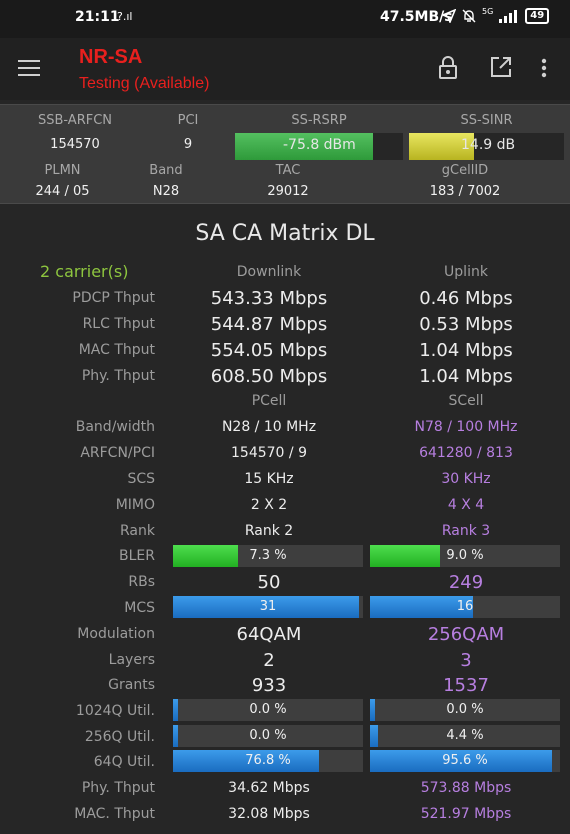 This screenshot has width=570, height=834. Describe the element at coordinates (131, 685) in the screenshot. I see `grants-label: Grants` at that location.